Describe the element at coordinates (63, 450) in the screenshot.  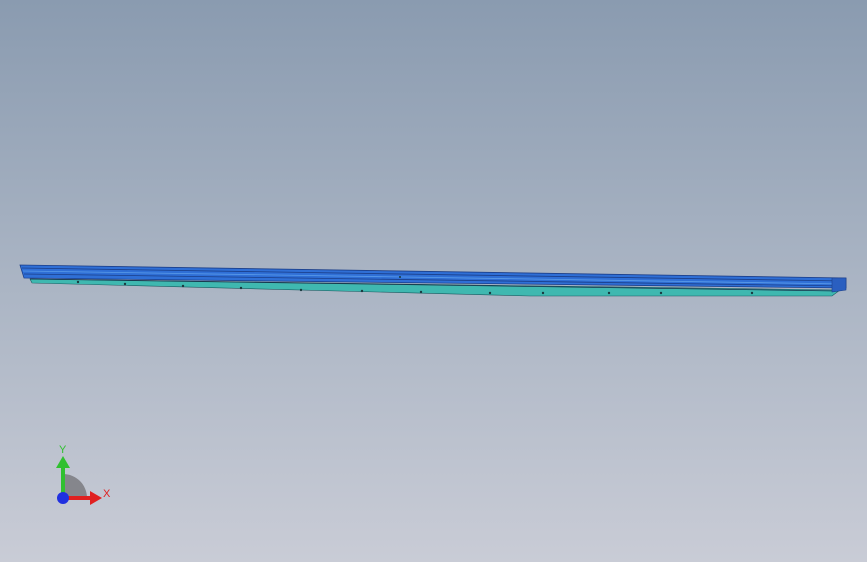
I see `y-axis-label: Y` at that location.